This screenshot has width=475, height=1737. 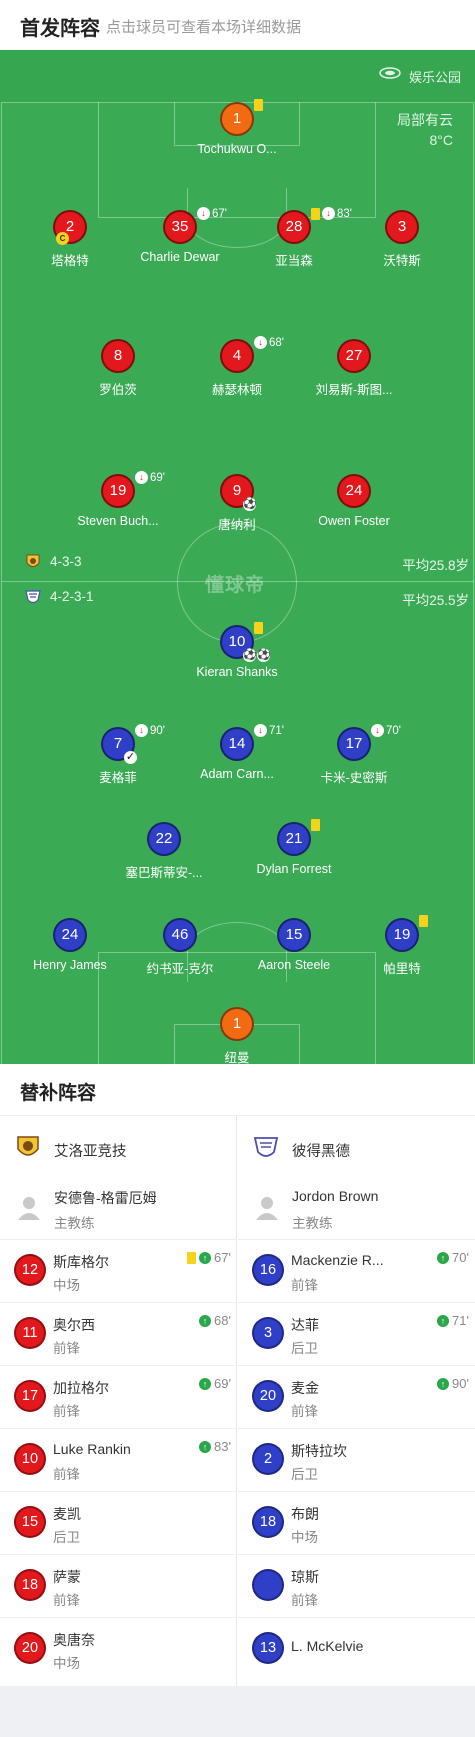 I want to click on player-events: ↓ 90', so click(x=150, y=730).